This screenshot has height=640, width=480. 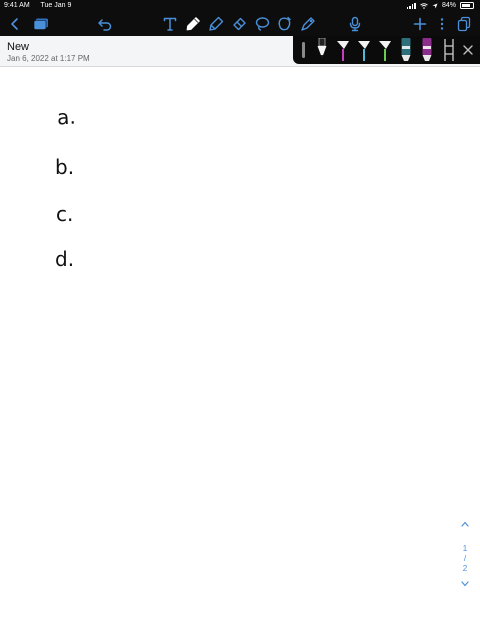 What do you see at coordinates (465, 586) in the screenshot?
I see `next-page-icon` at bounding box center [465, 586].